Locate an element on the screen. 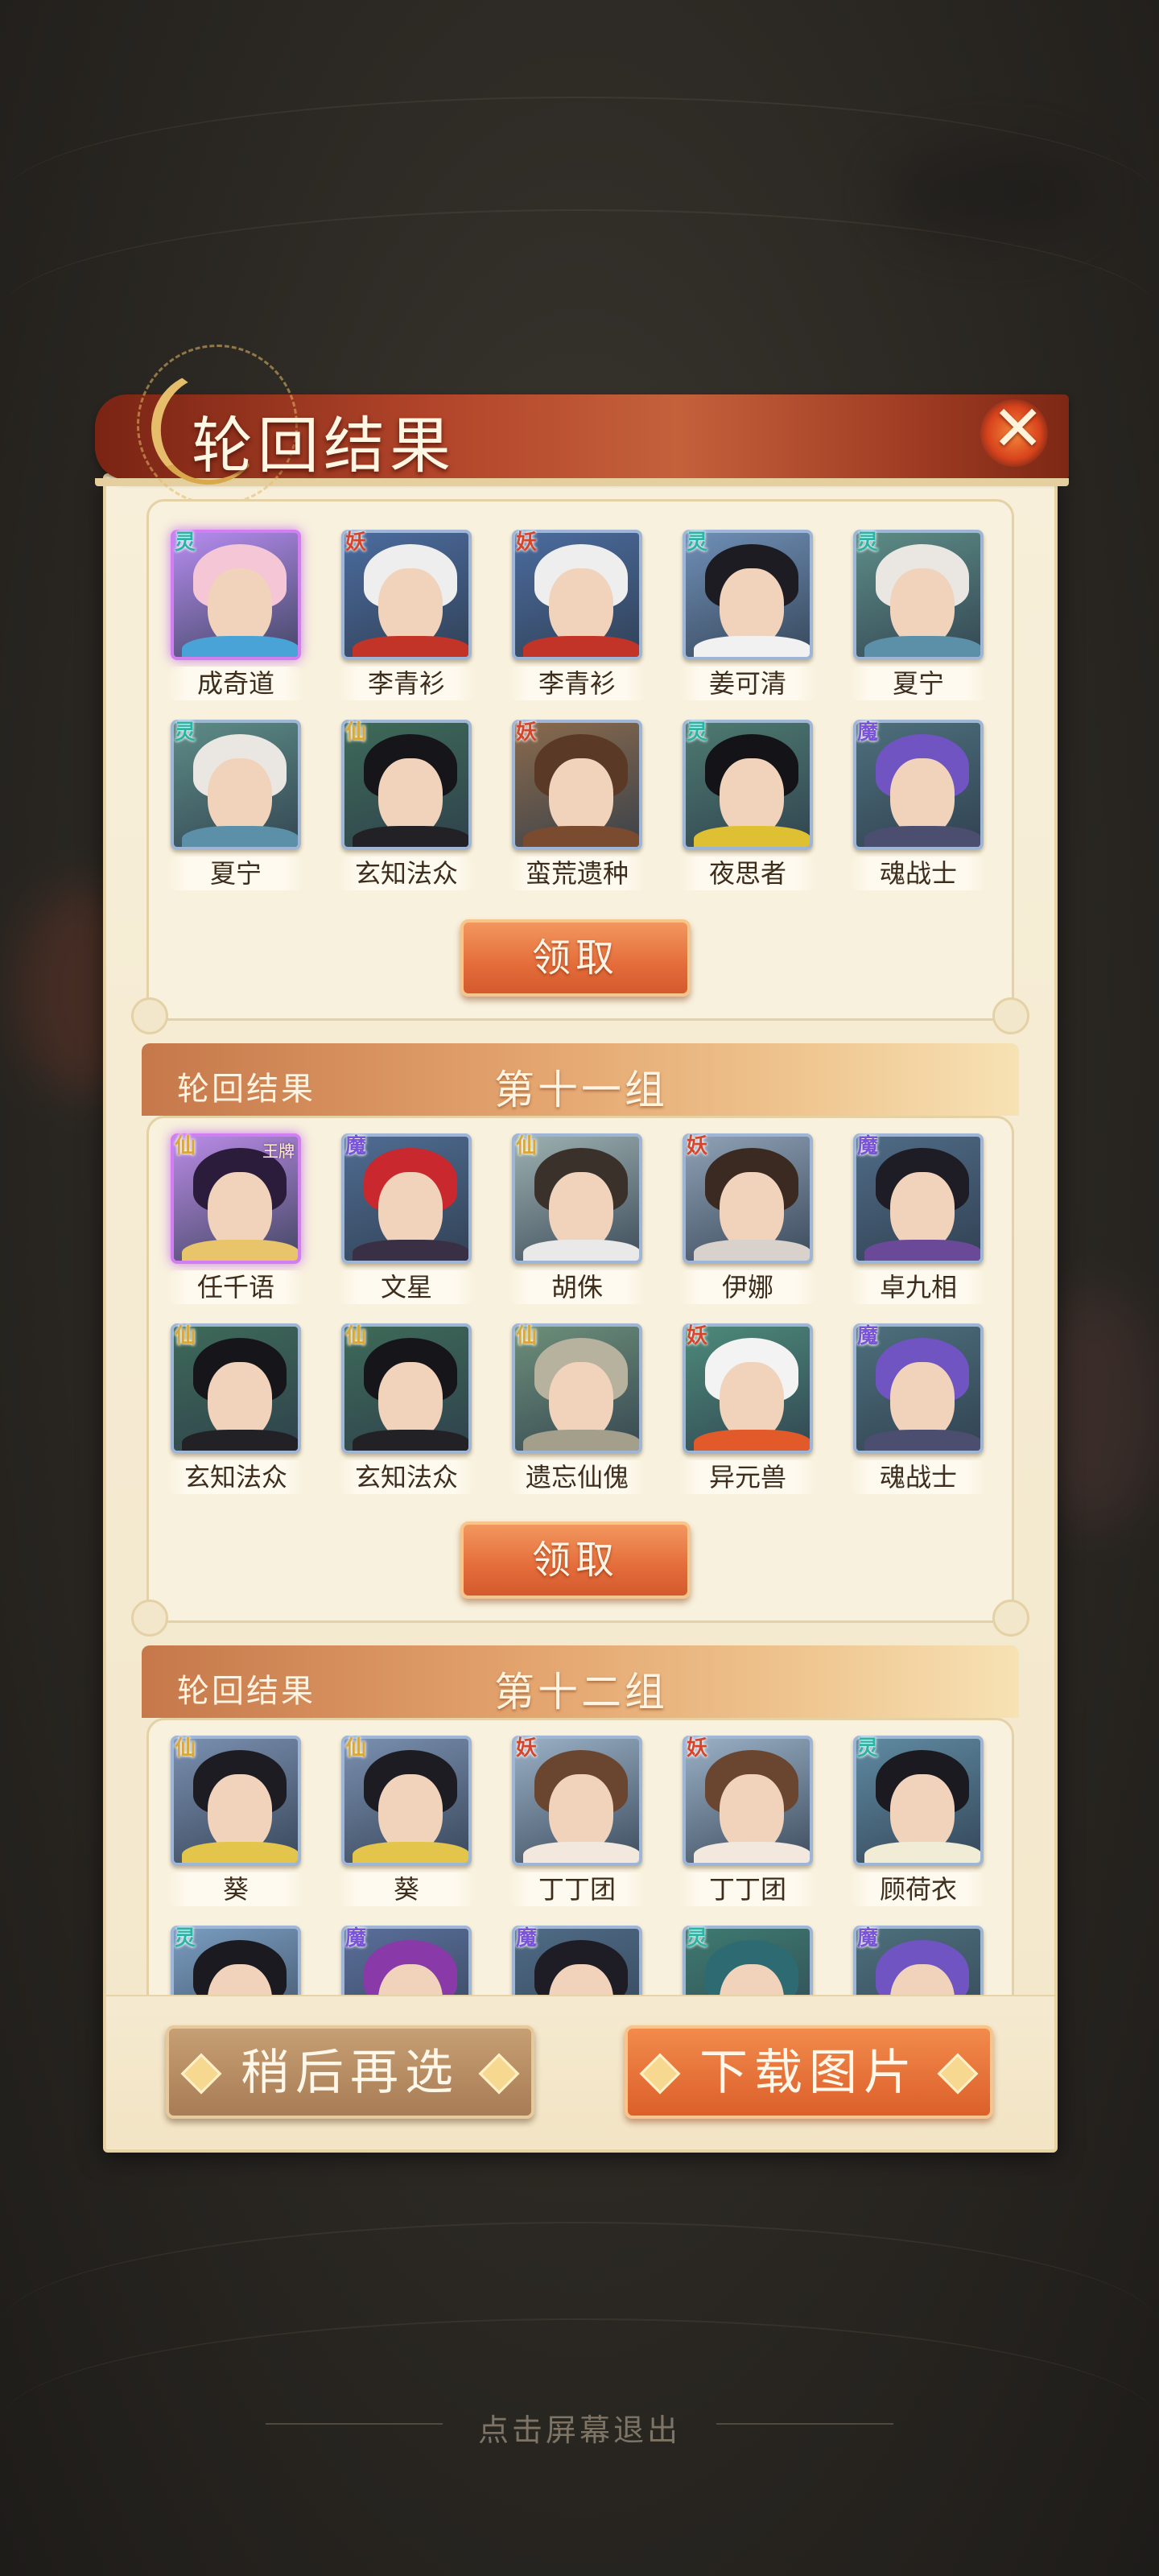 This screenshot has width=1159, height=2576. panel-title: 轮回结果 is located at coordinates (324, 445).